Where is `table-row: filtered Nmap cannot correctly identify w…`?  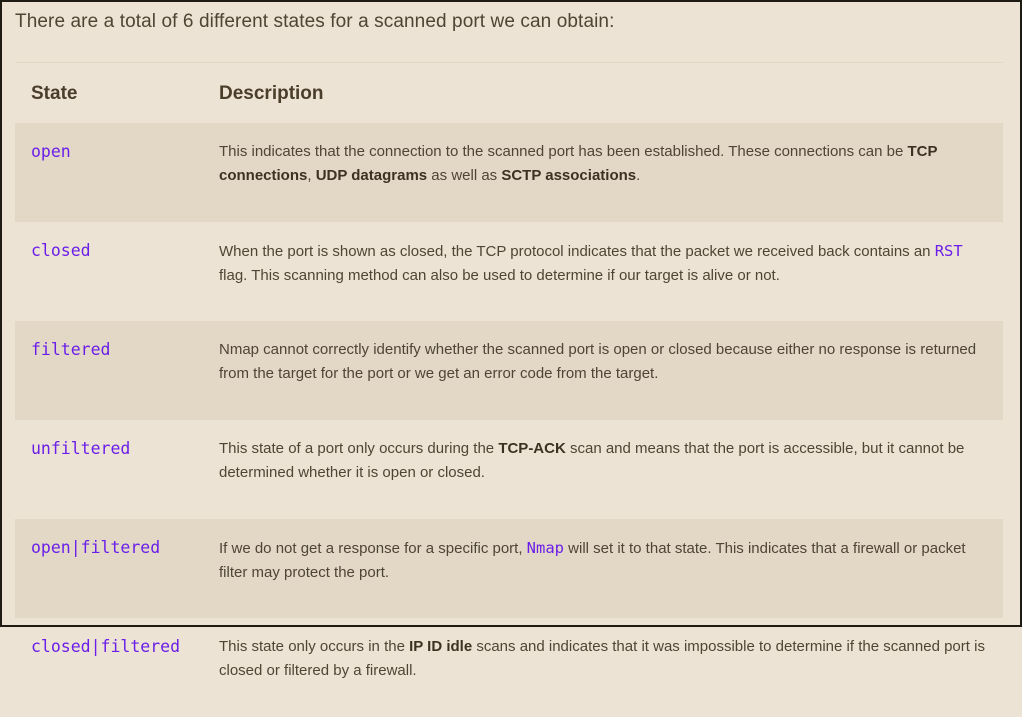 table-row: filtered Nmap cannot correctly identify w… is located at coordinates (509, 370).